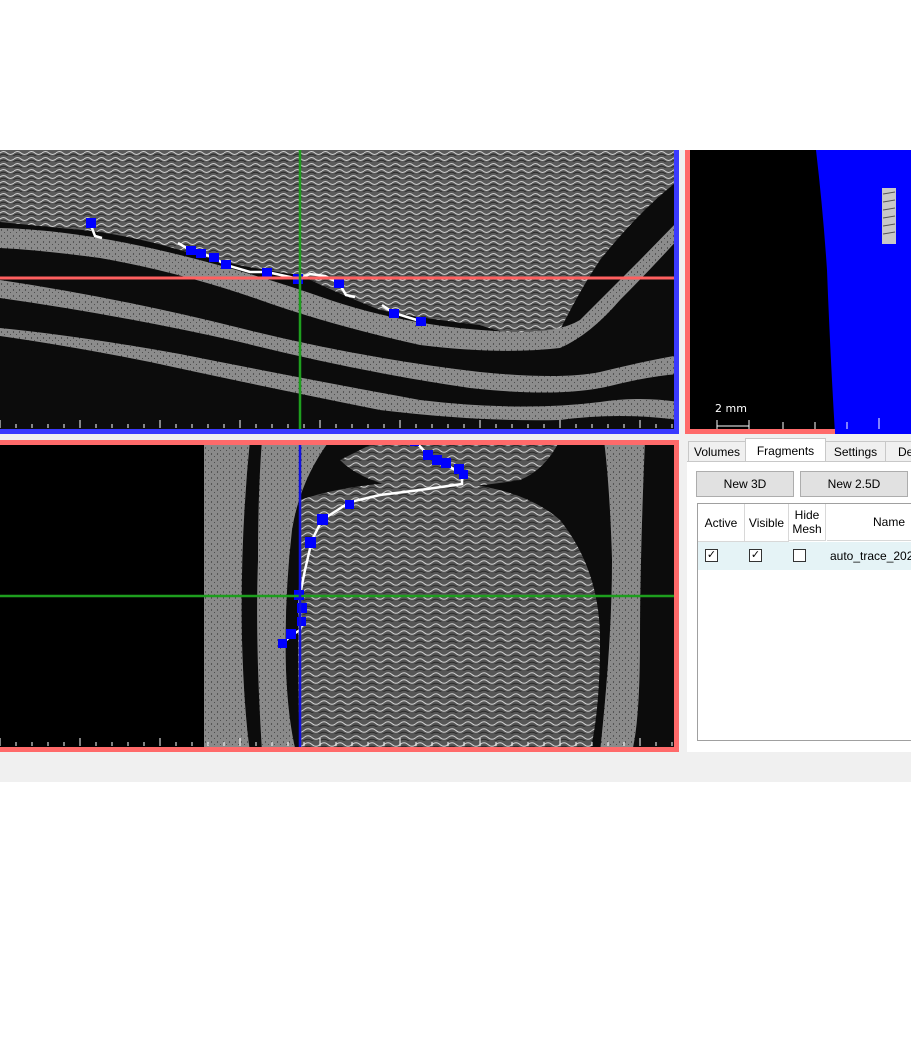 This screenshot has height=1050, width=911. I want to click on column-header-active: Active, so click(721, 523).